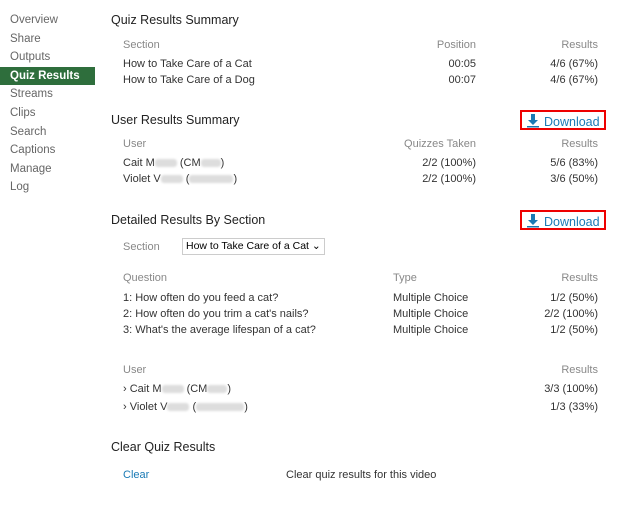 The height and width of the screenshot is (505, 625). I want to click on table-row: › Cait M (CM) 3/3 (100%), so click(364, 389).